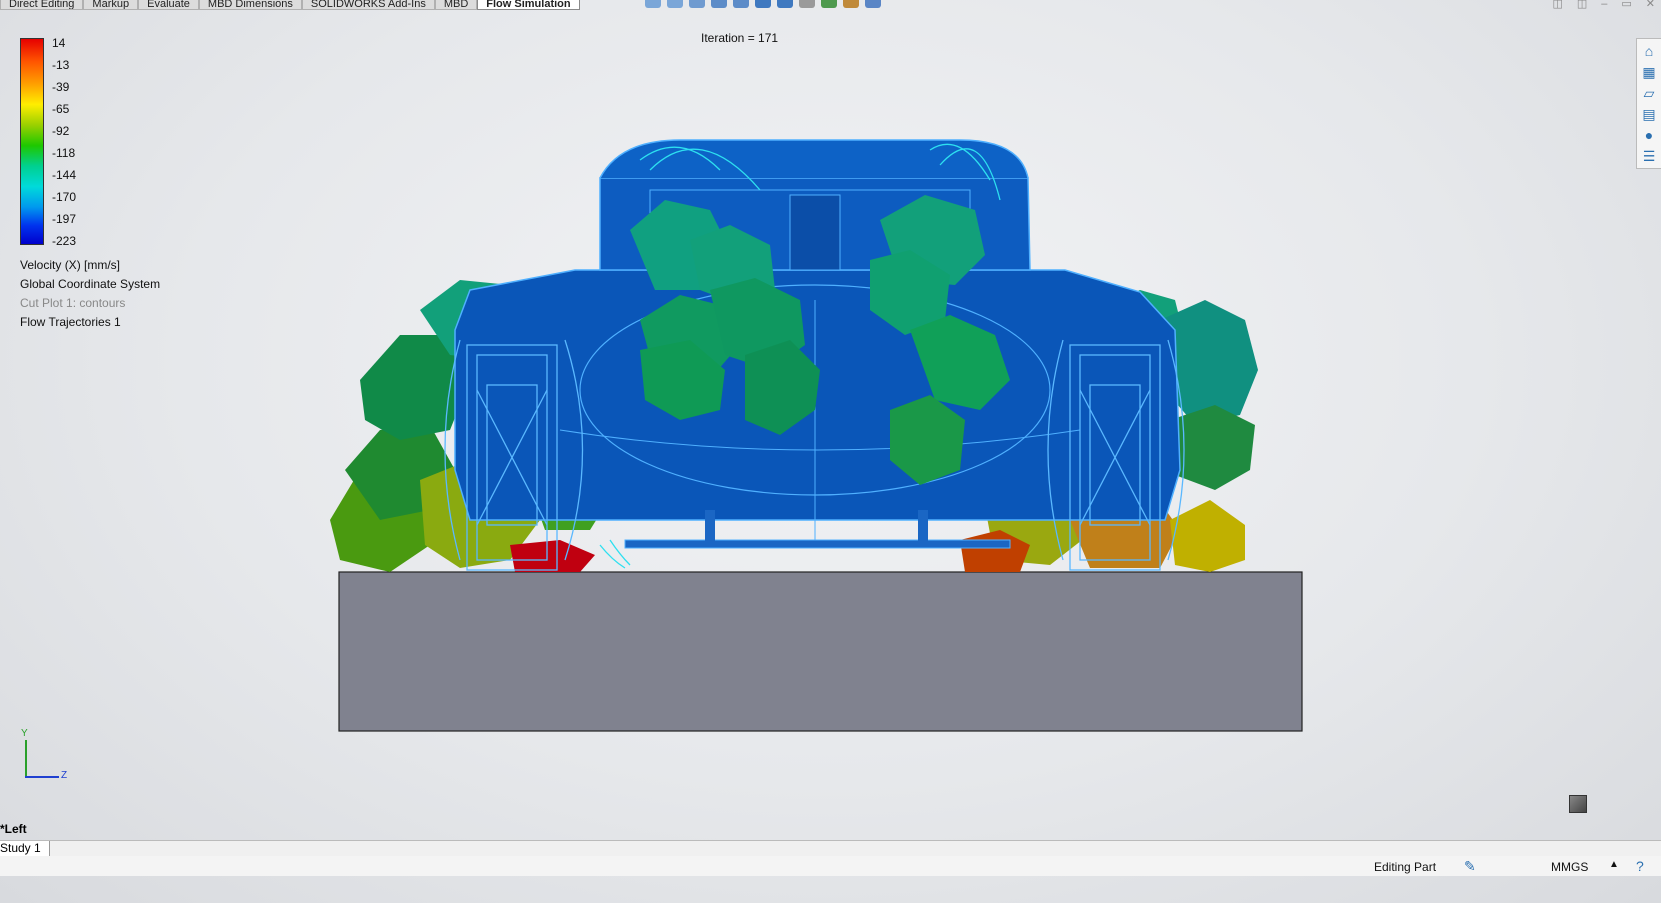 The image size is (1661, 903). What do you see at coordinates (250, 5) in the screenshot?
I see `tab-mbd-dimensions: MBD Dimensions` at bounding box center [250, 5].